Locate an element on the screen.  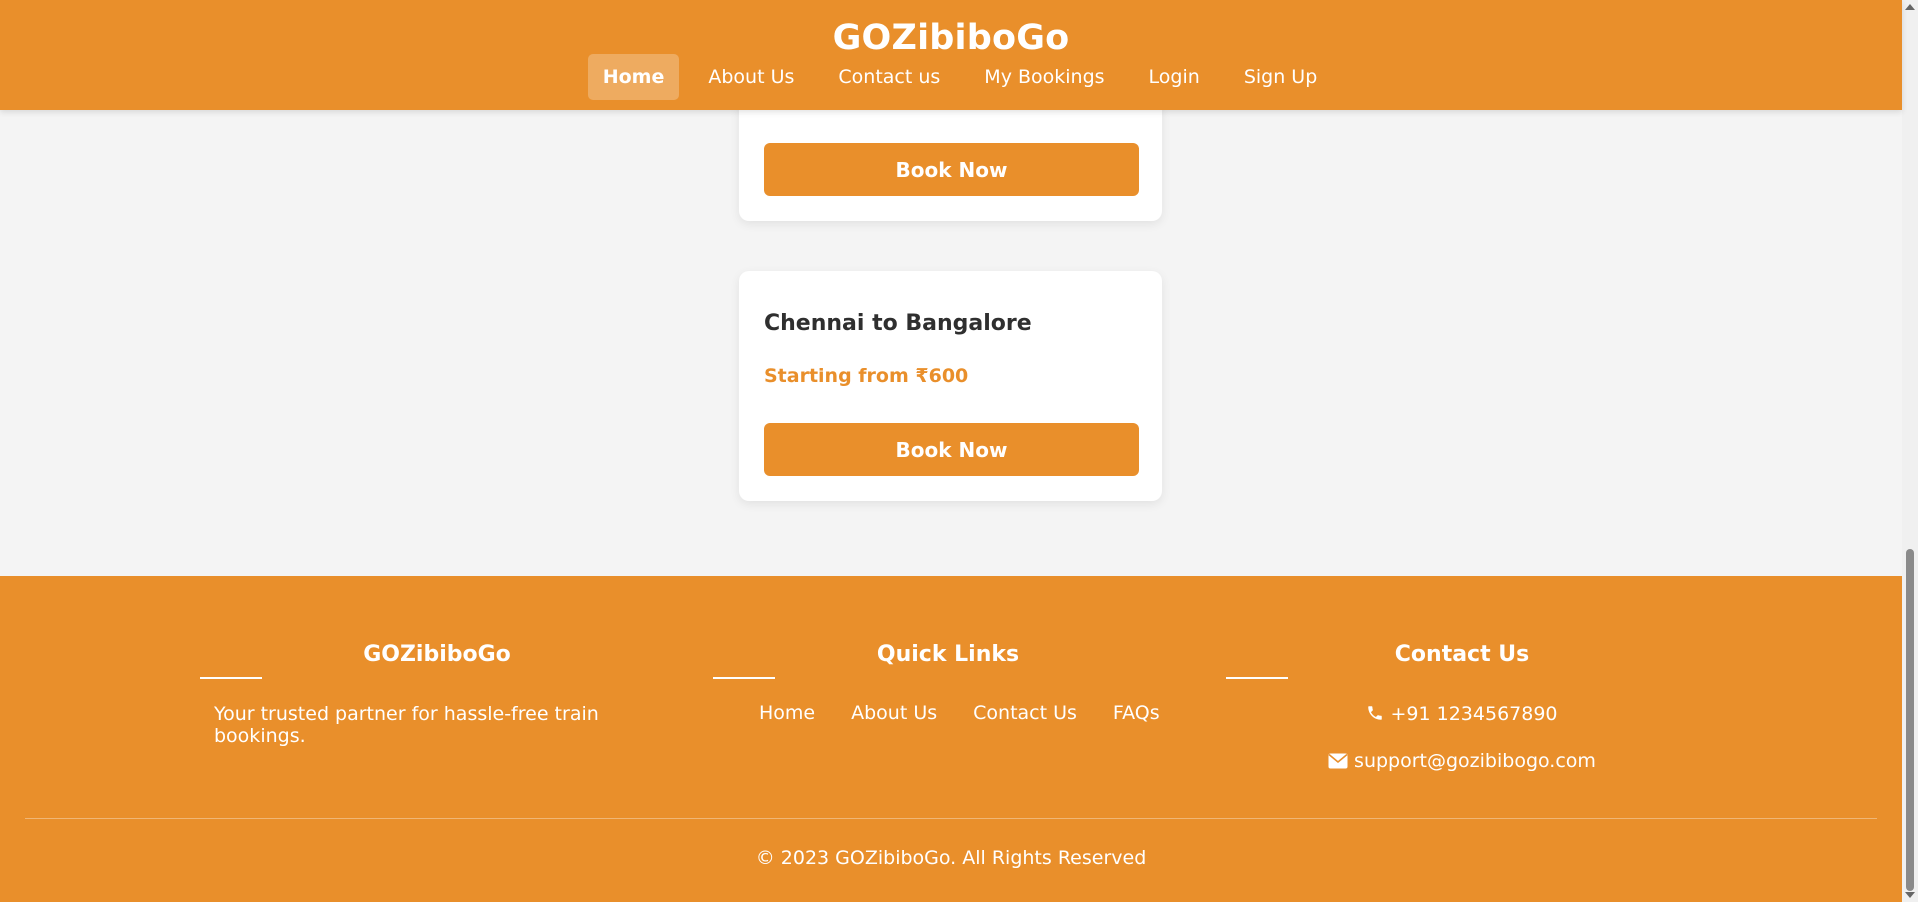
nav-contact-us: Contact us is located at coordinates (889, 77).